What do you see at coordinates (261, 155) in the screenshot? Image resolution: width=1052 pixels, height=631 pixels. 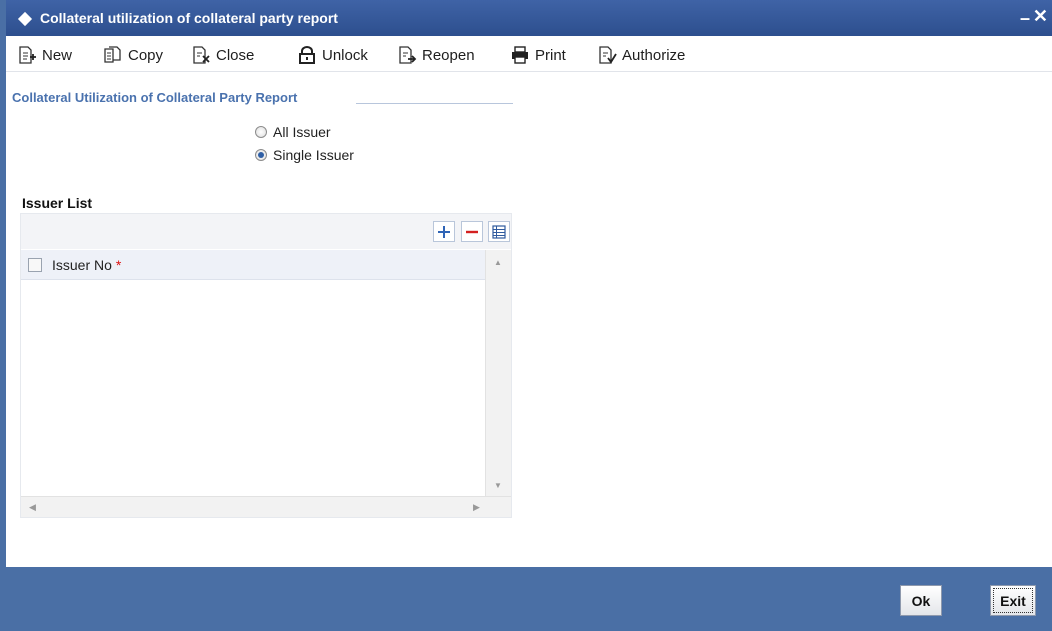 I see `single-issuer-radio-circle` at bounding box center [261, 155].